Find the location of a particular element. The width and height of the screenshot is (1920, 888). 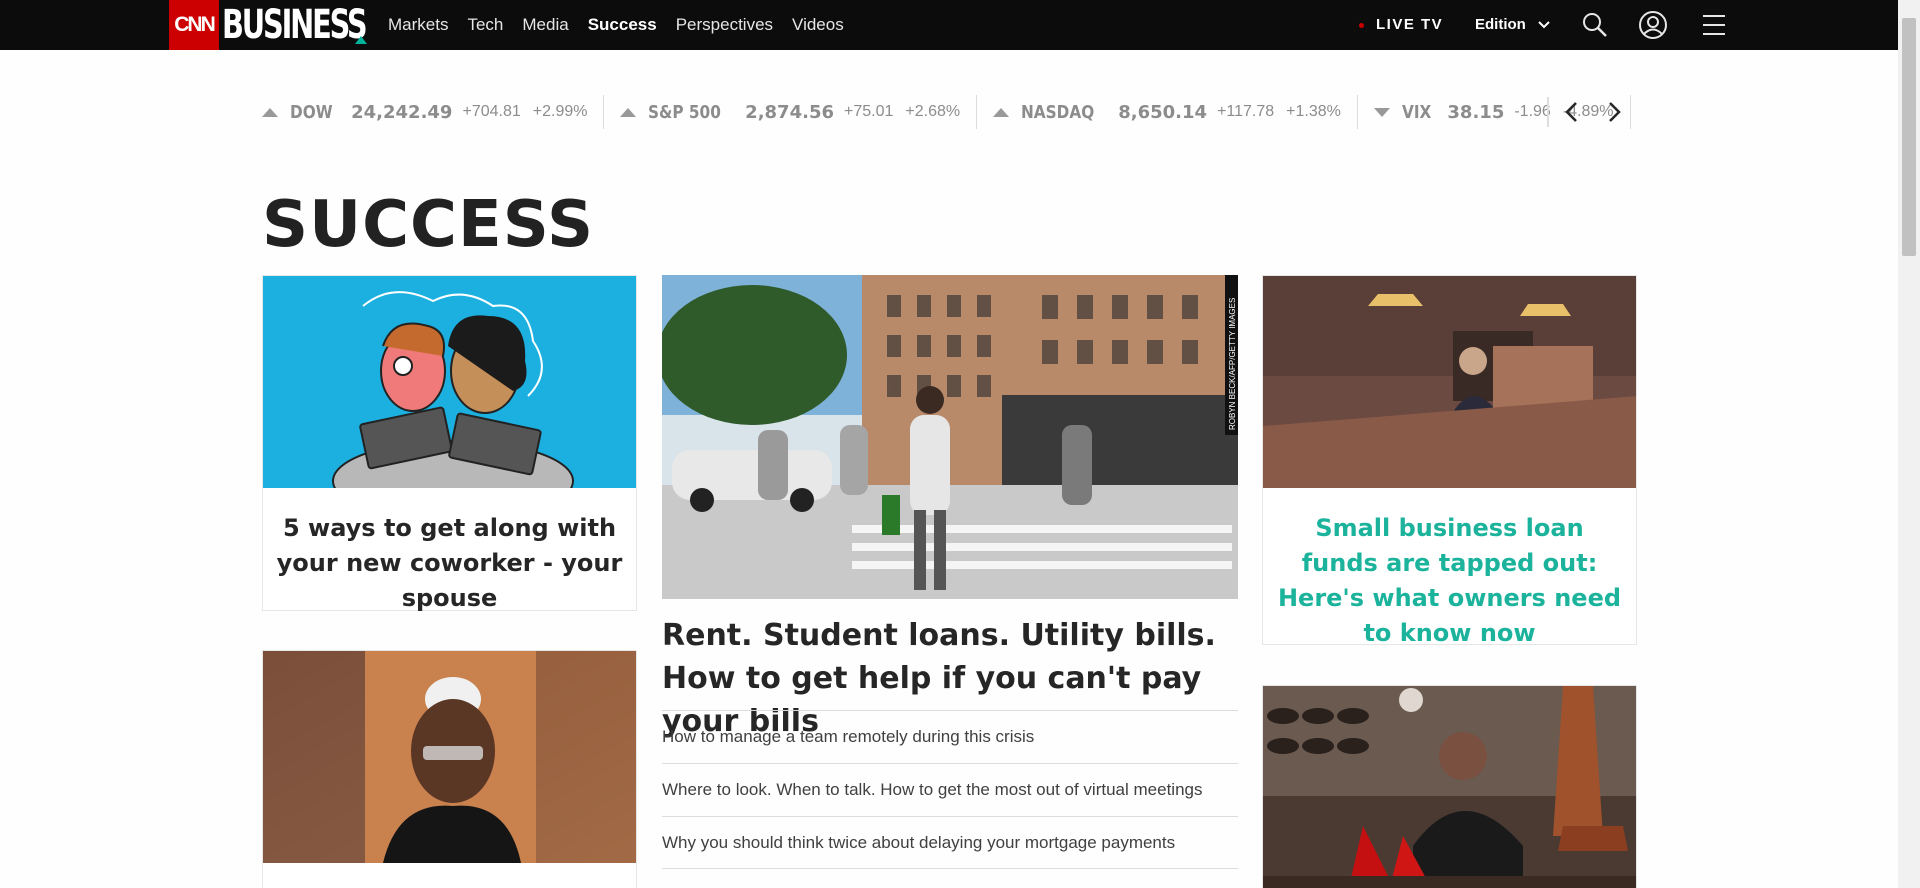

ticker-symbol: VIX is located at coordinates (1416, 112).